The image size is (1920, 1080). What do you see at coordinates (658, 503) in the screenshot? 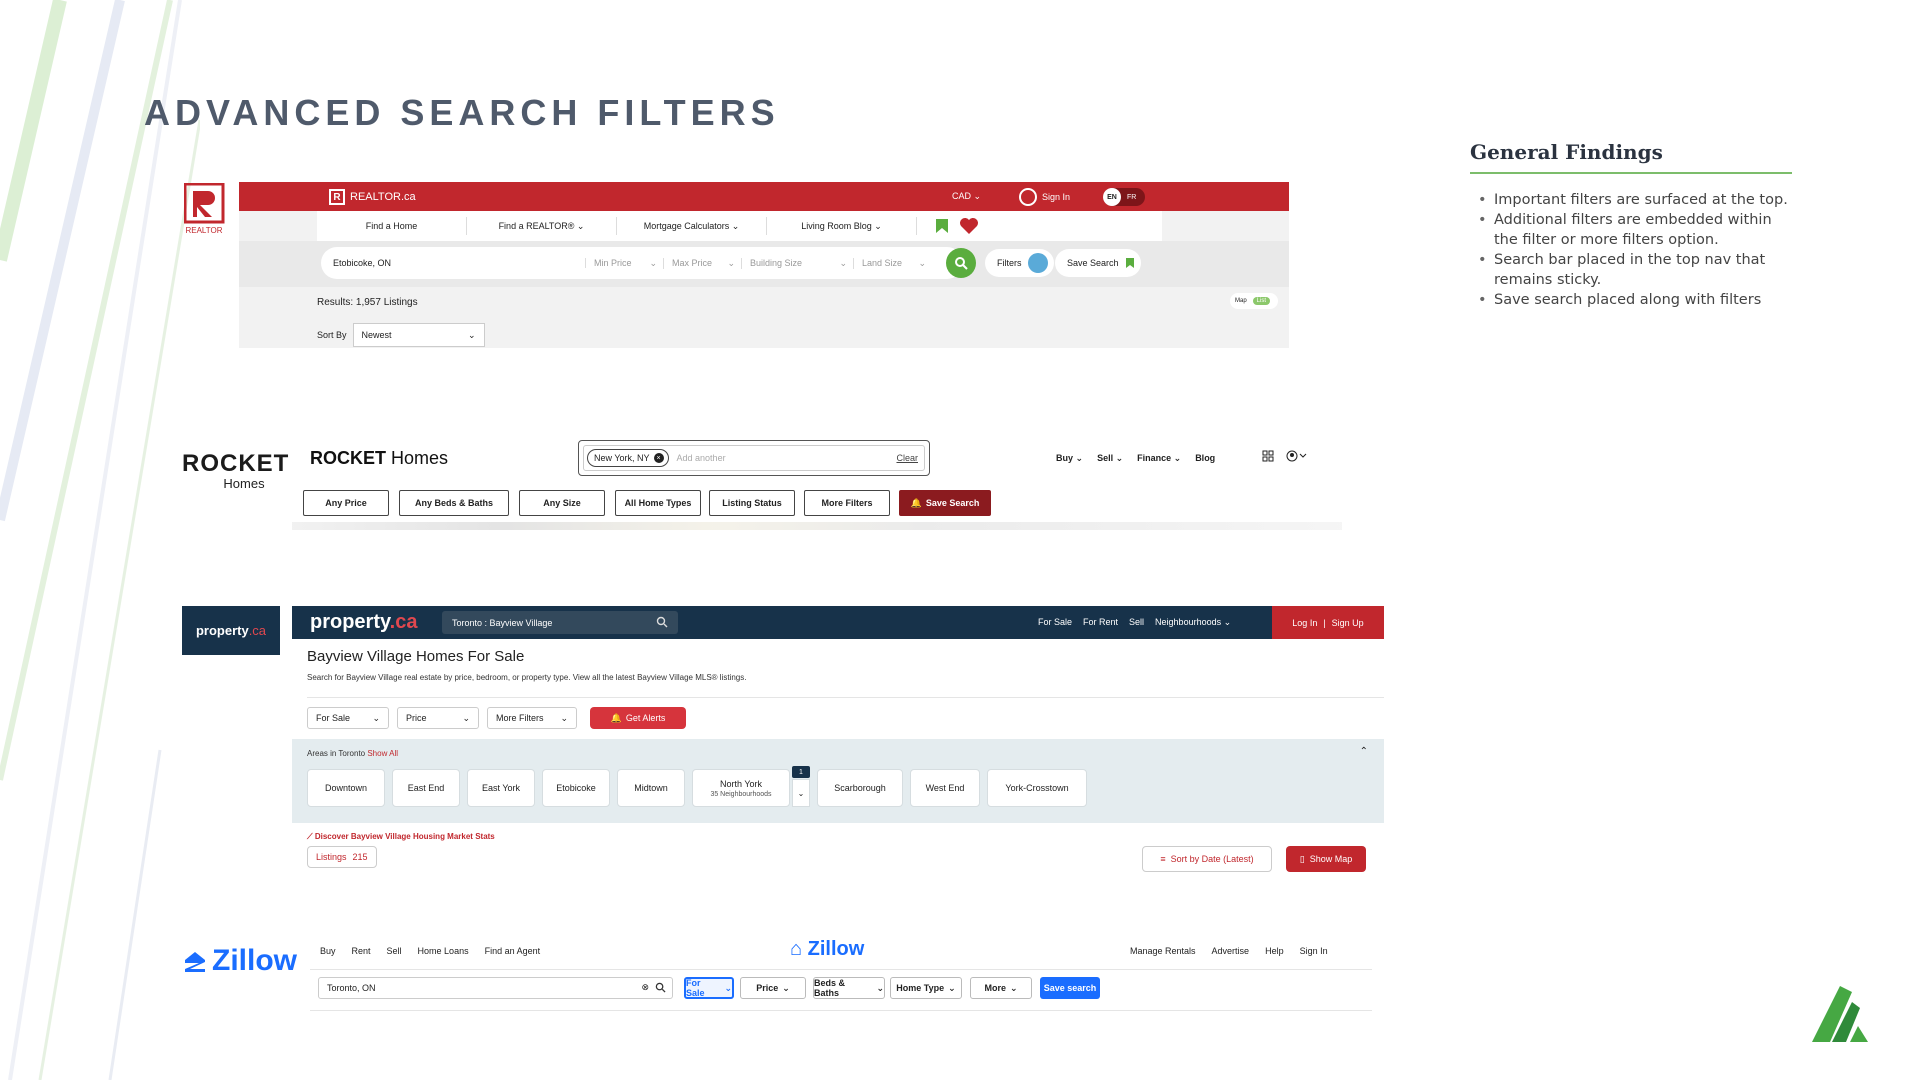
I see `home-types-filter: All Home Types` at bounding box center [658, 503].